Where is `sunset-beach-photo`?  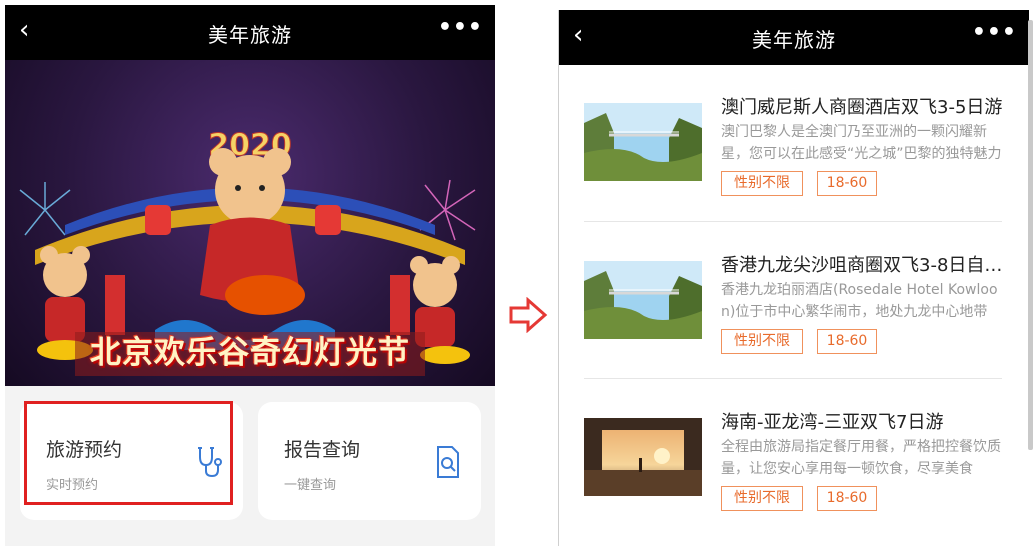
sunset-beach-photo is located at coordinates (643, 457).